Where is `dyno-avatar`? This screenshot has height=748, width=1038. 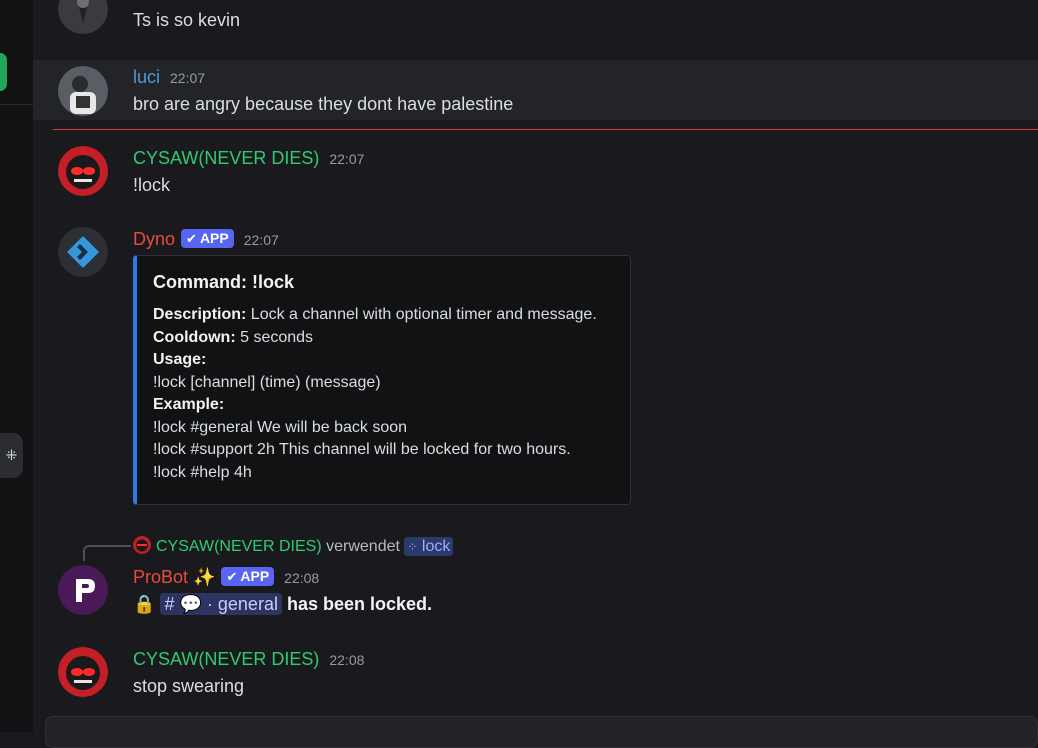 dyno-avatar is located at coordinates (83, 252).